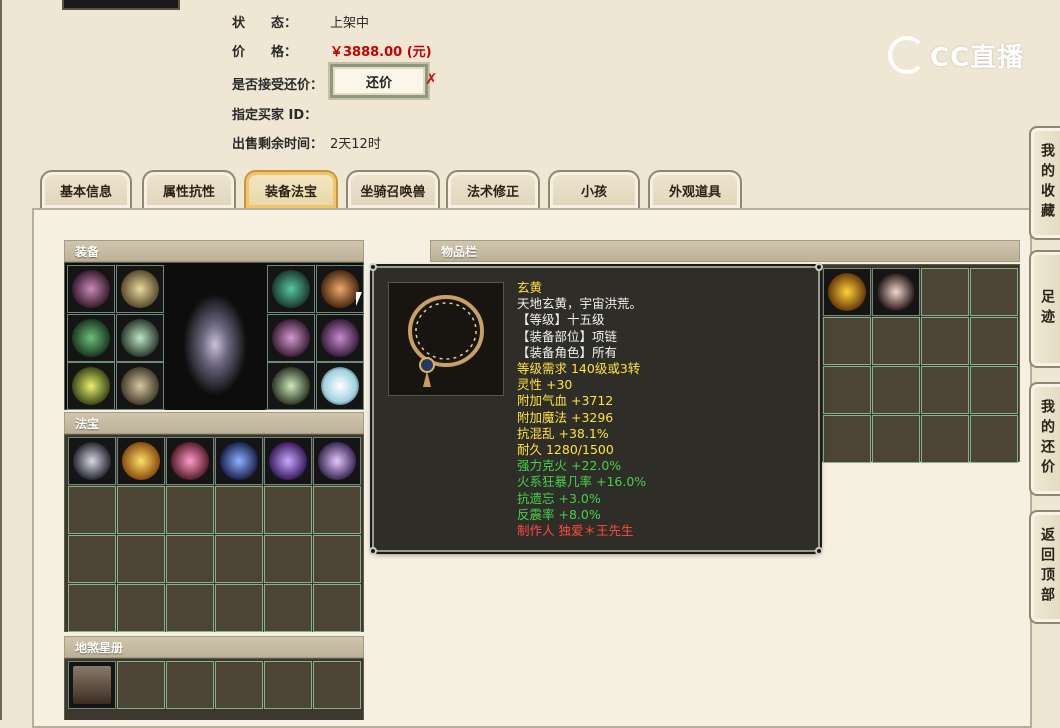 The image size is (1060, 728). What do you see at coordinates (565, 417) in the screenshot?
I see `item-stat: 附加魔法 +3296` at bounding box center [565, 417].